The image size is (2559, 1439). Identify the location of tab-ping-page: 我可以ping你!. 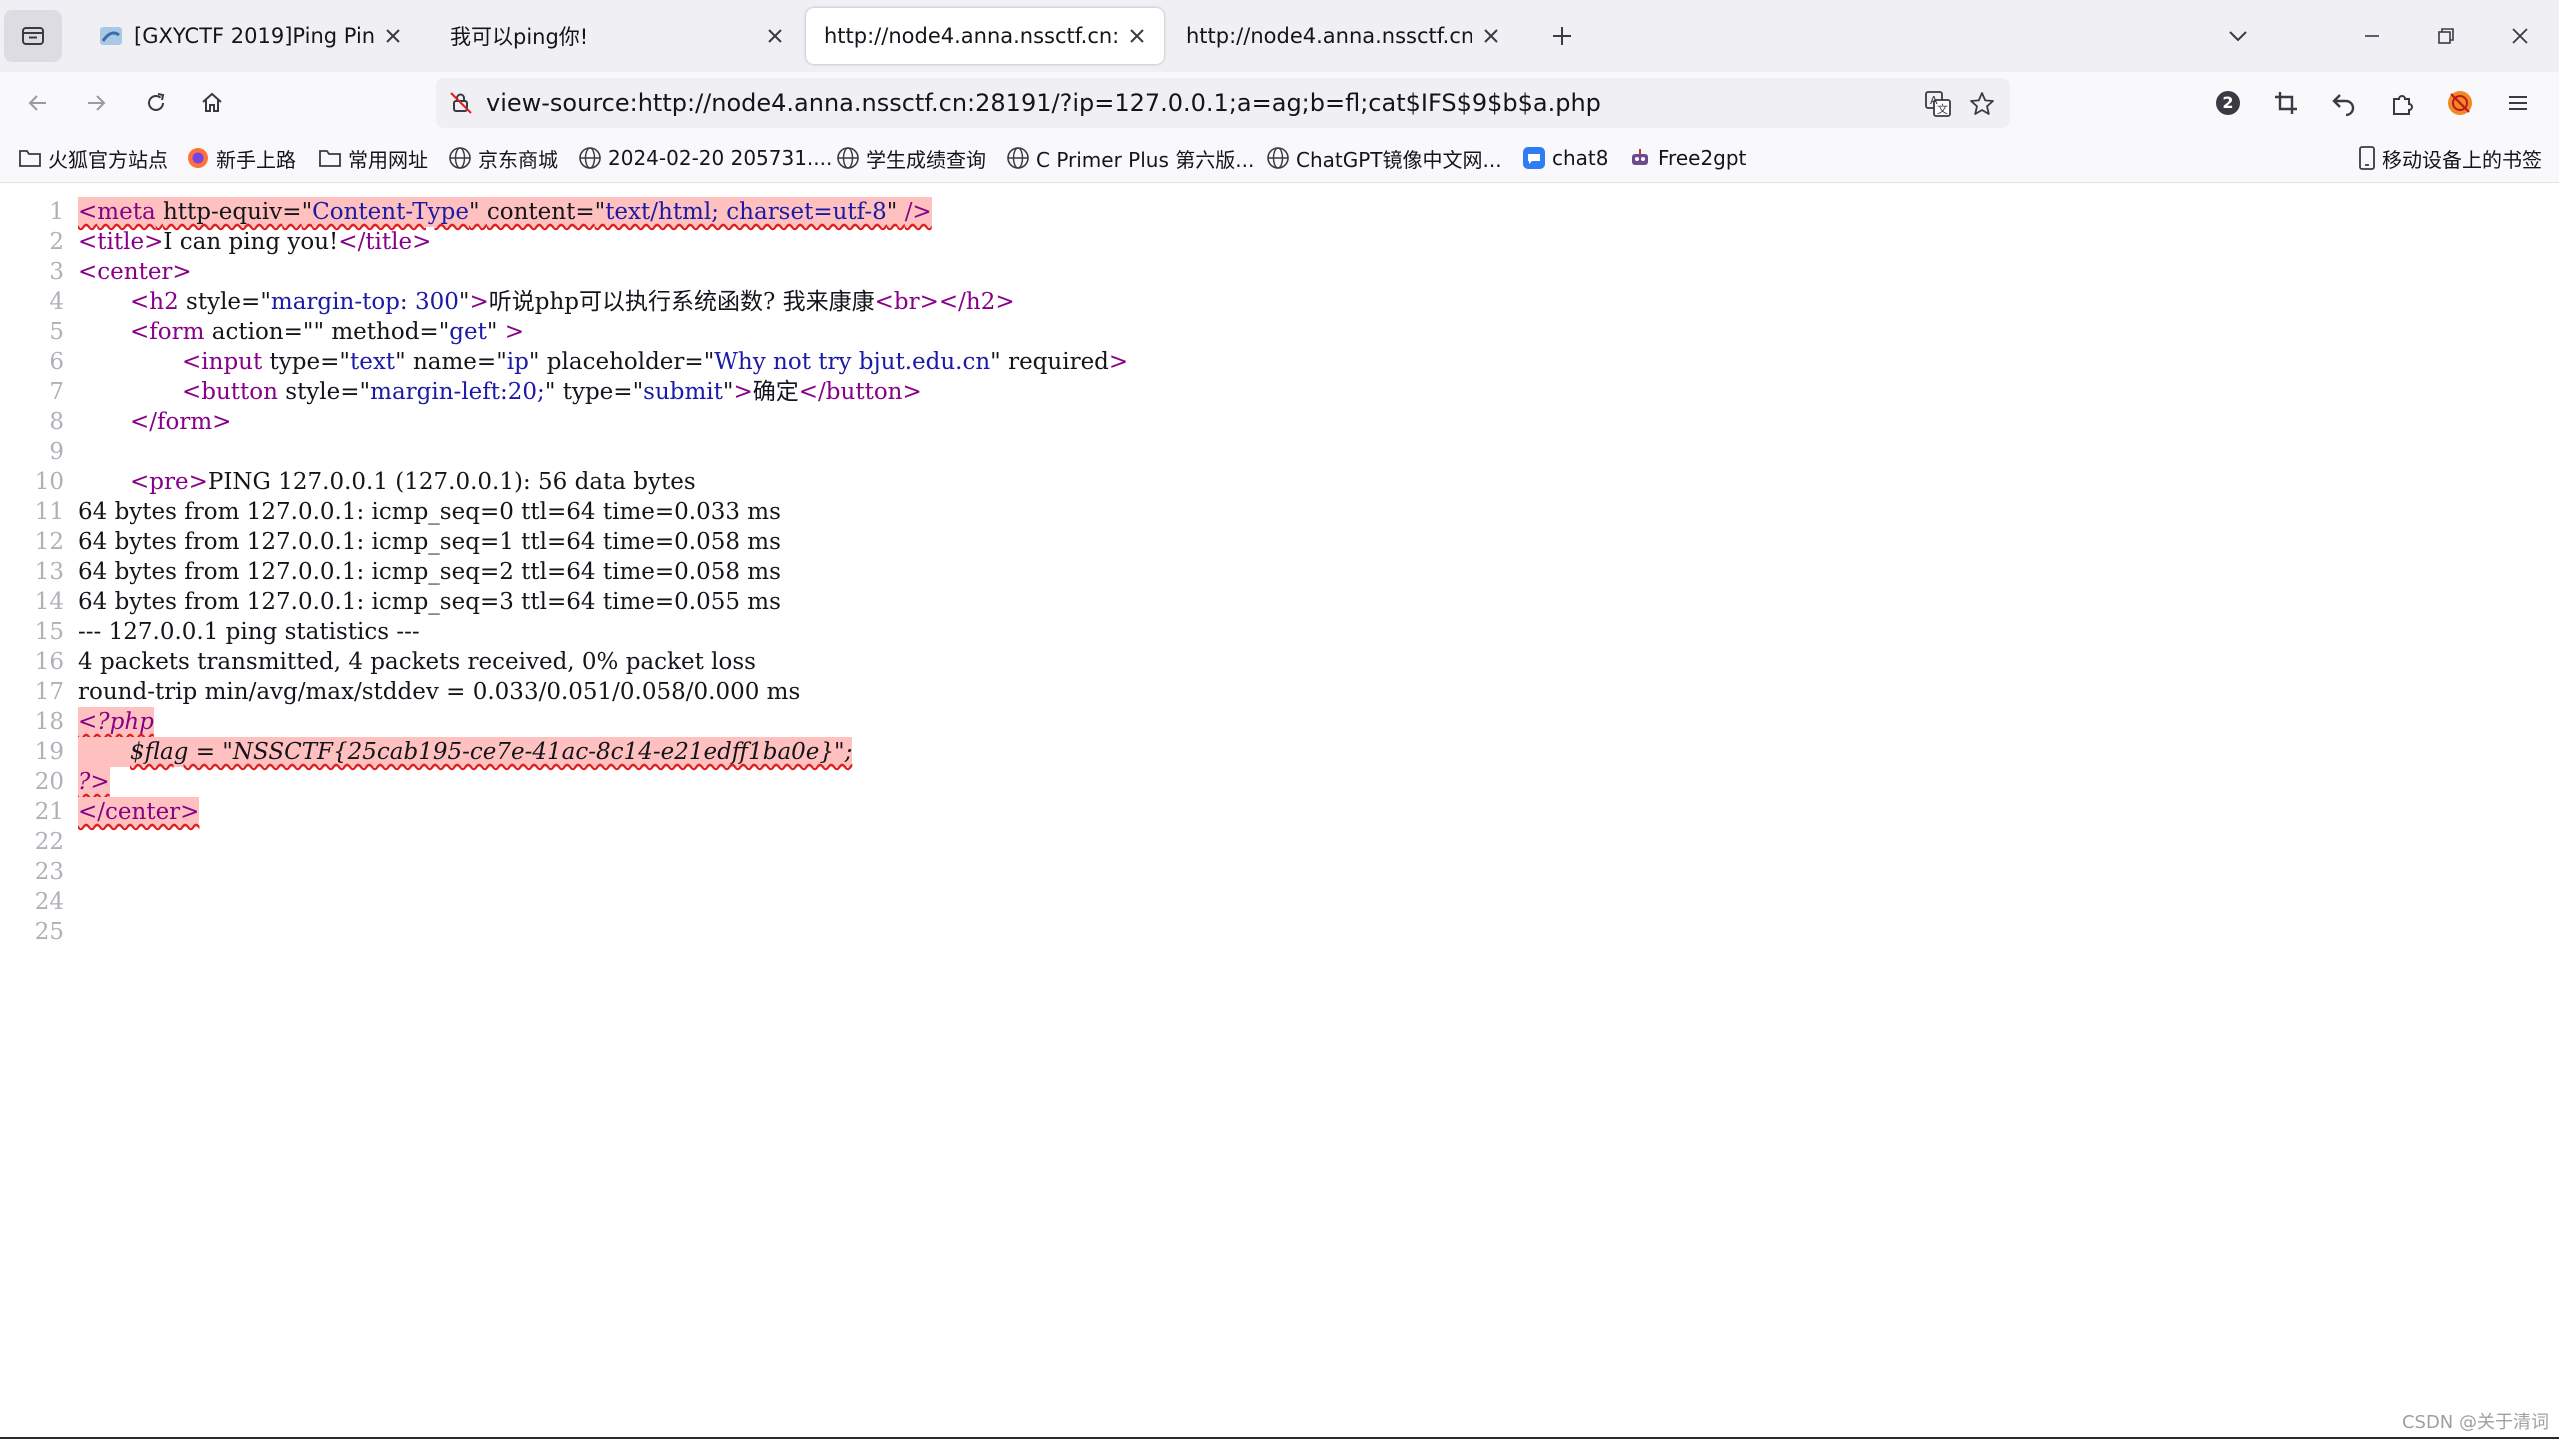
(617, 36).